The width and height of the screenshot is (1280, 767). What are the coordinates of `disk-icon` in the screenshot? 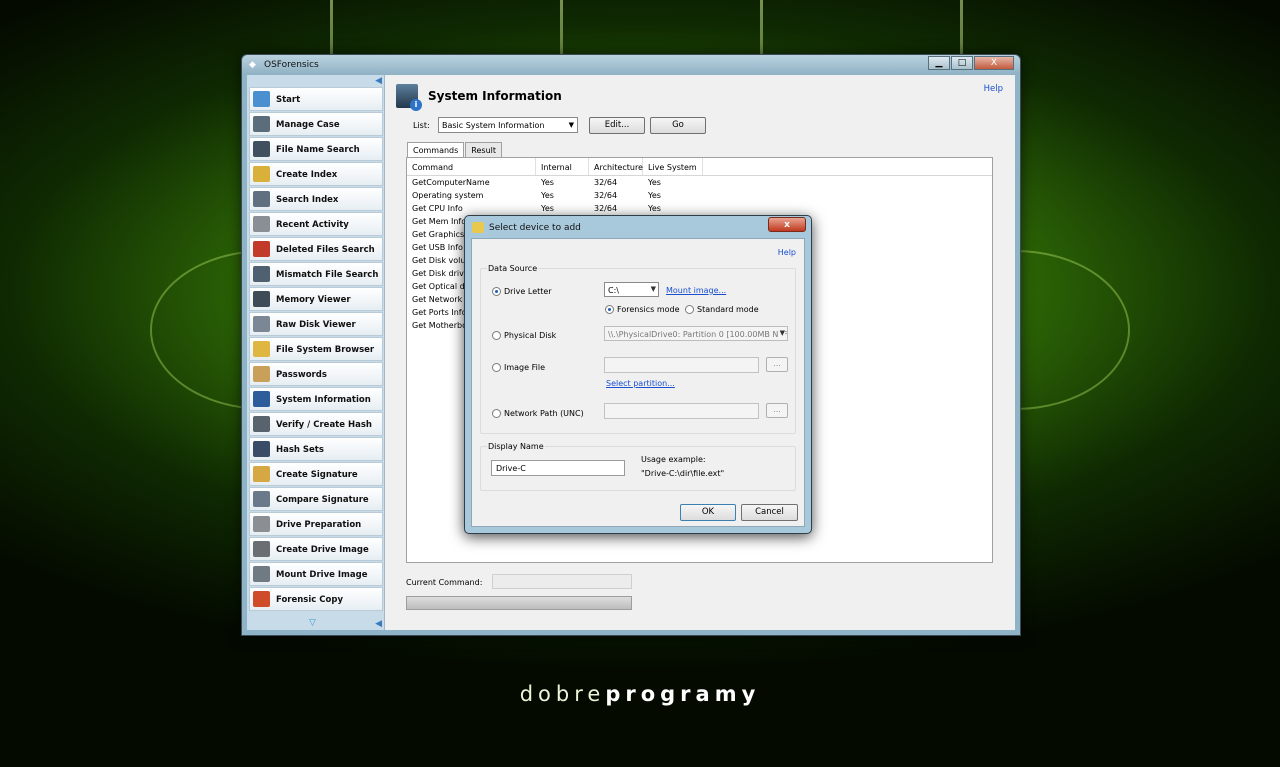 It's located at (261, 324).